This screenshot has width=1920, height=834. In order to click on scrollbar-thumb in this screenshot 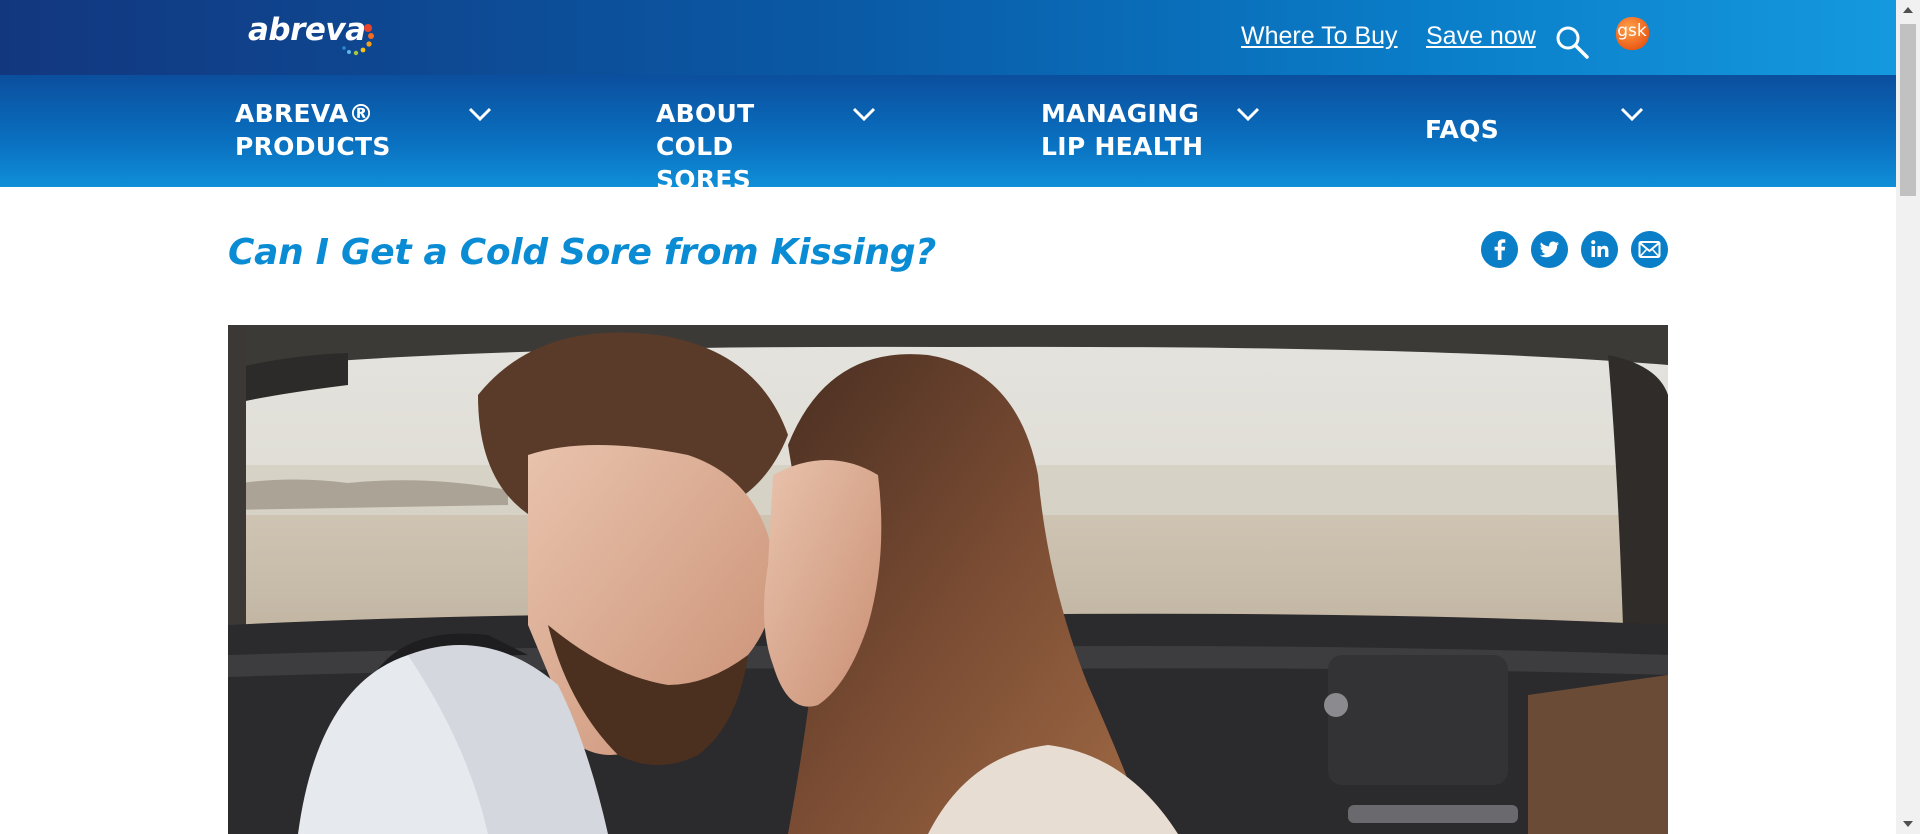, I will do `click(1908, 110)`.